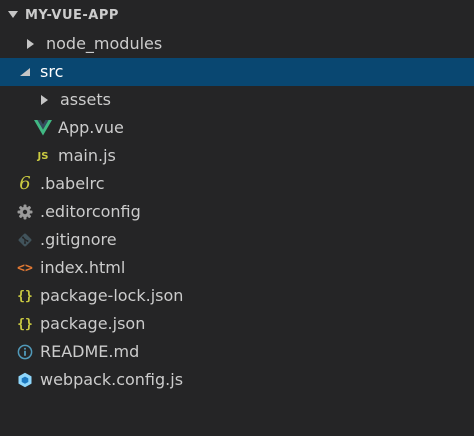  Describe the element at coordinates (237, 44) in the screenshot. I see `folder-node-modules: node_modules` at that location.